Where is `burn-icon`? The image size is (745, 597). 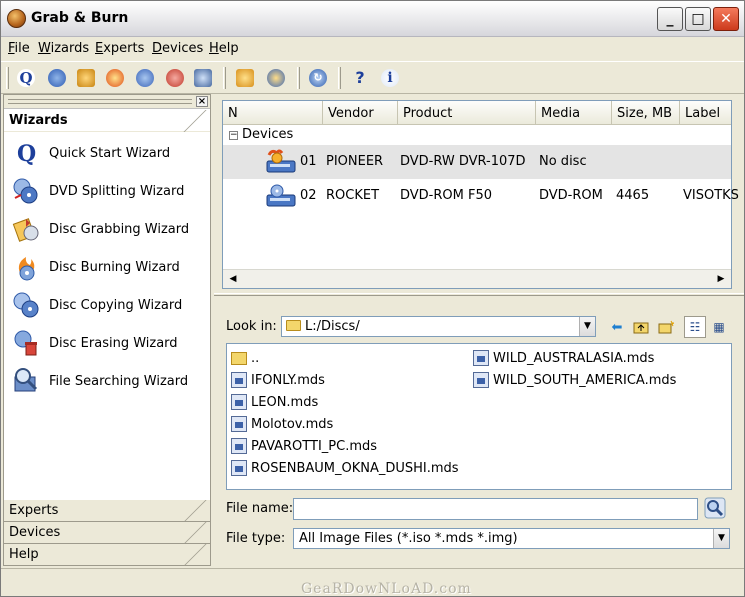 burn-icon is located at coordinates (276, 78).